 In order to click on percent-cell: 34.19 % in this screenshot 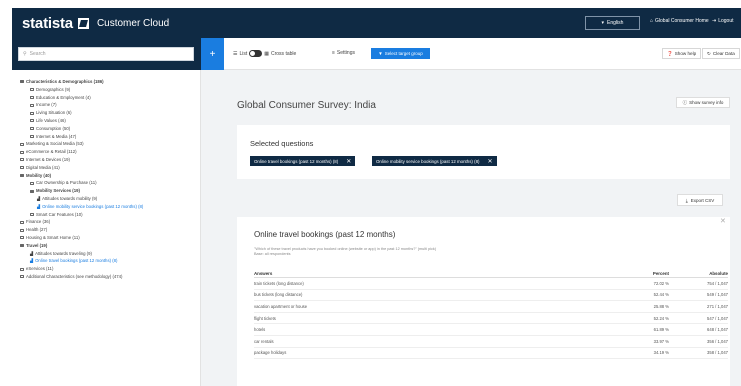, I will do `click(661, 353)`.